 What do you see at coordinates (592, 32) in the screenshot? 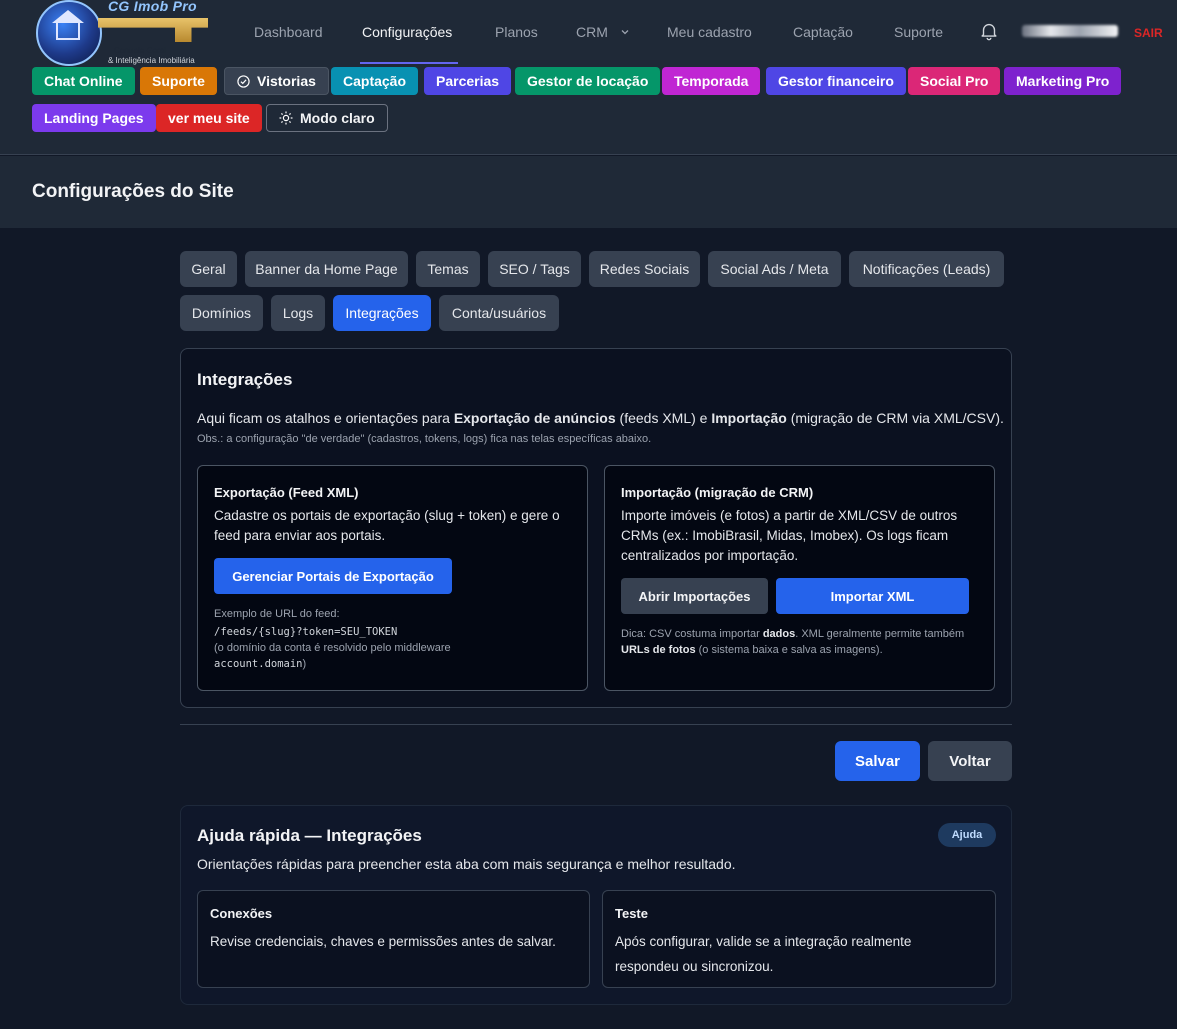
I see `nav-crm-label: CRM` at bounding box center [592, 32].